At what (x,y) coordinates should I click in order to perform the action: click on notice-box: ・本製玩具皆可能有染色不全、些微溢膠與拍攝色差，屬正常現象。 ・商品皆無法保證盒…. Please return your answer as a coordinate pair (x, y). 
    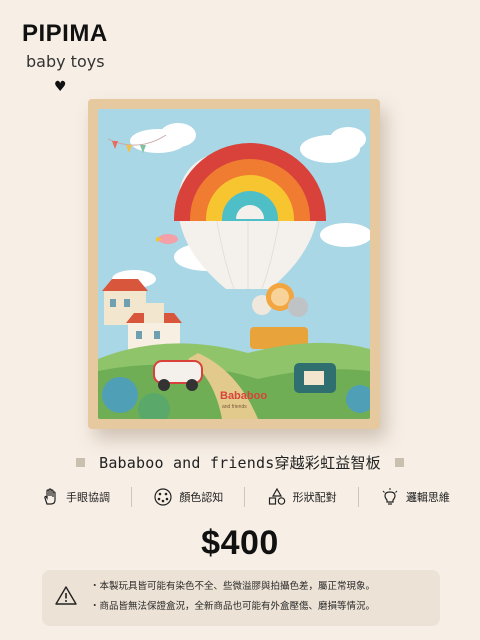
    Looking at the image, I should click on (241, 598).